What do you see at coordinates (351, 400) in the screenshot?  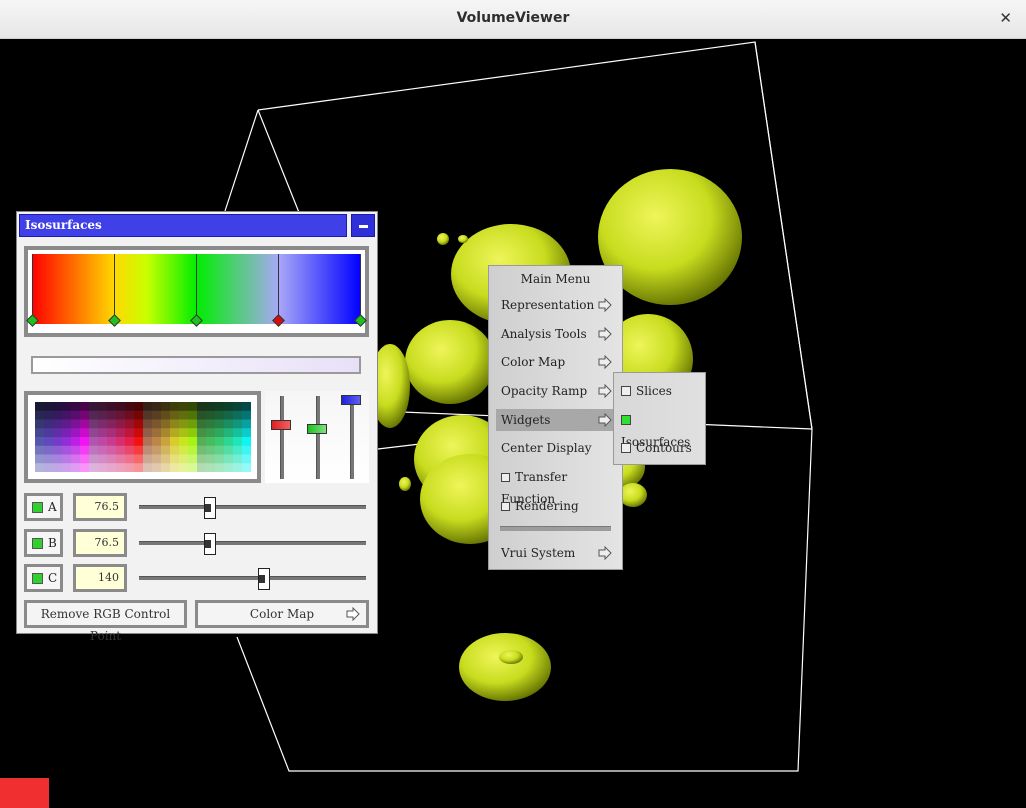 I see `blue-slider-knob` at bounding box center [351, 400].